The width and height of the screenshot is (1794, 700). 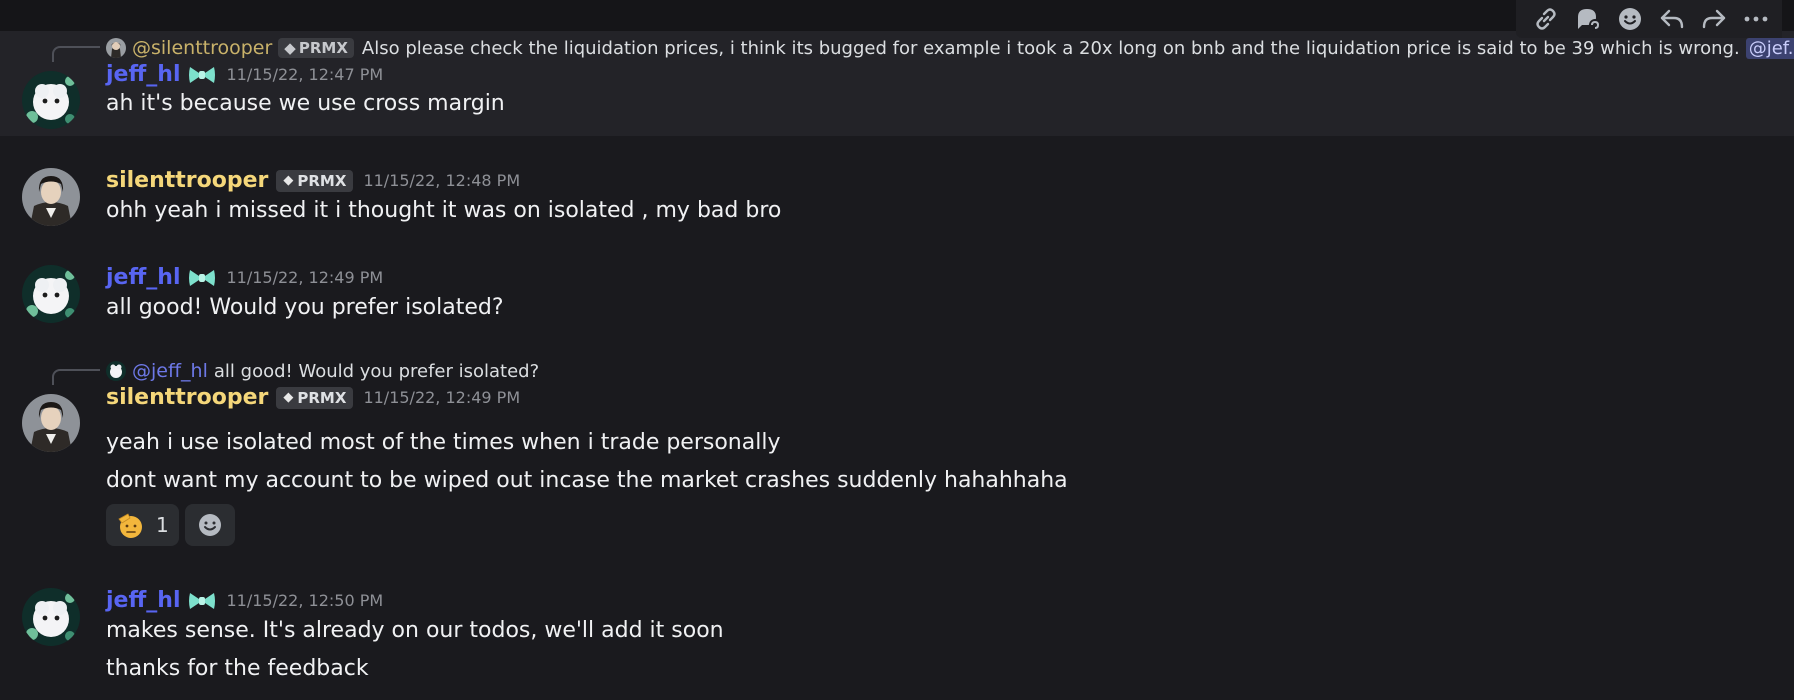 I want to click on message-header: jeff_hl 11/15/22, 12:47 PM, so click(x=244, y=74).